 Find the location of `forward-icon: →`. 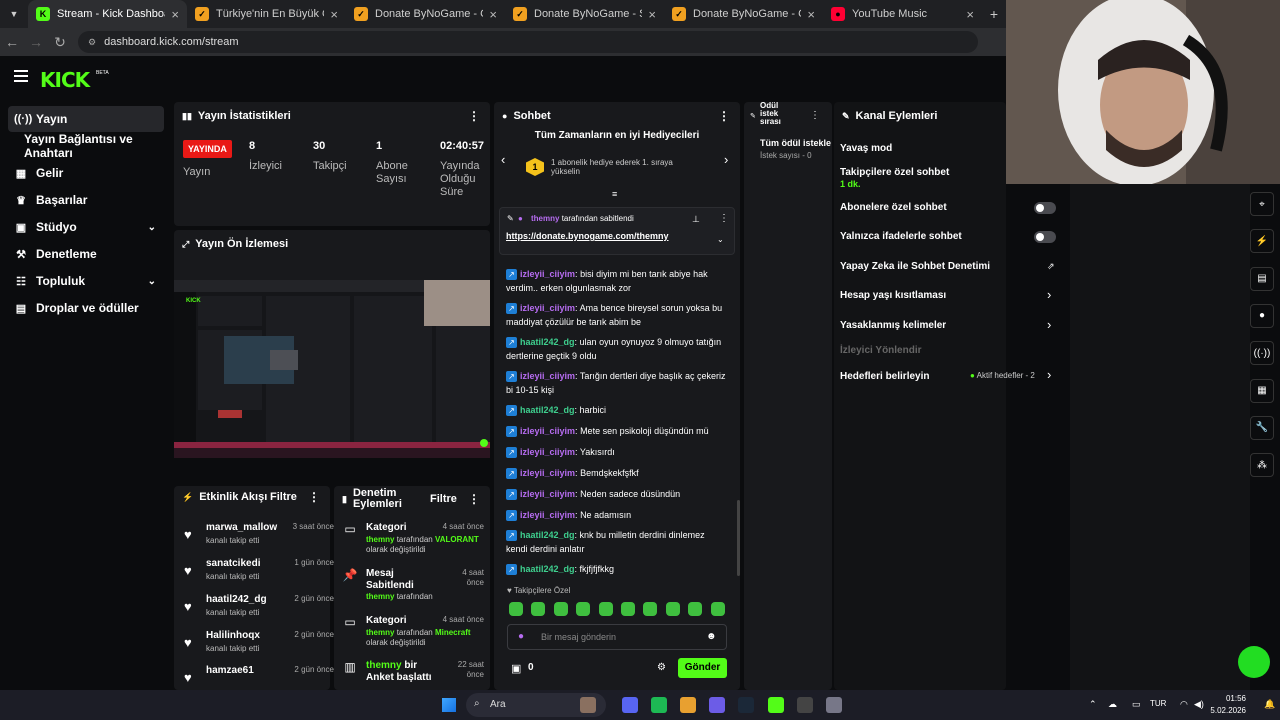

forward-icon: → is located at coordinates (36, 42).